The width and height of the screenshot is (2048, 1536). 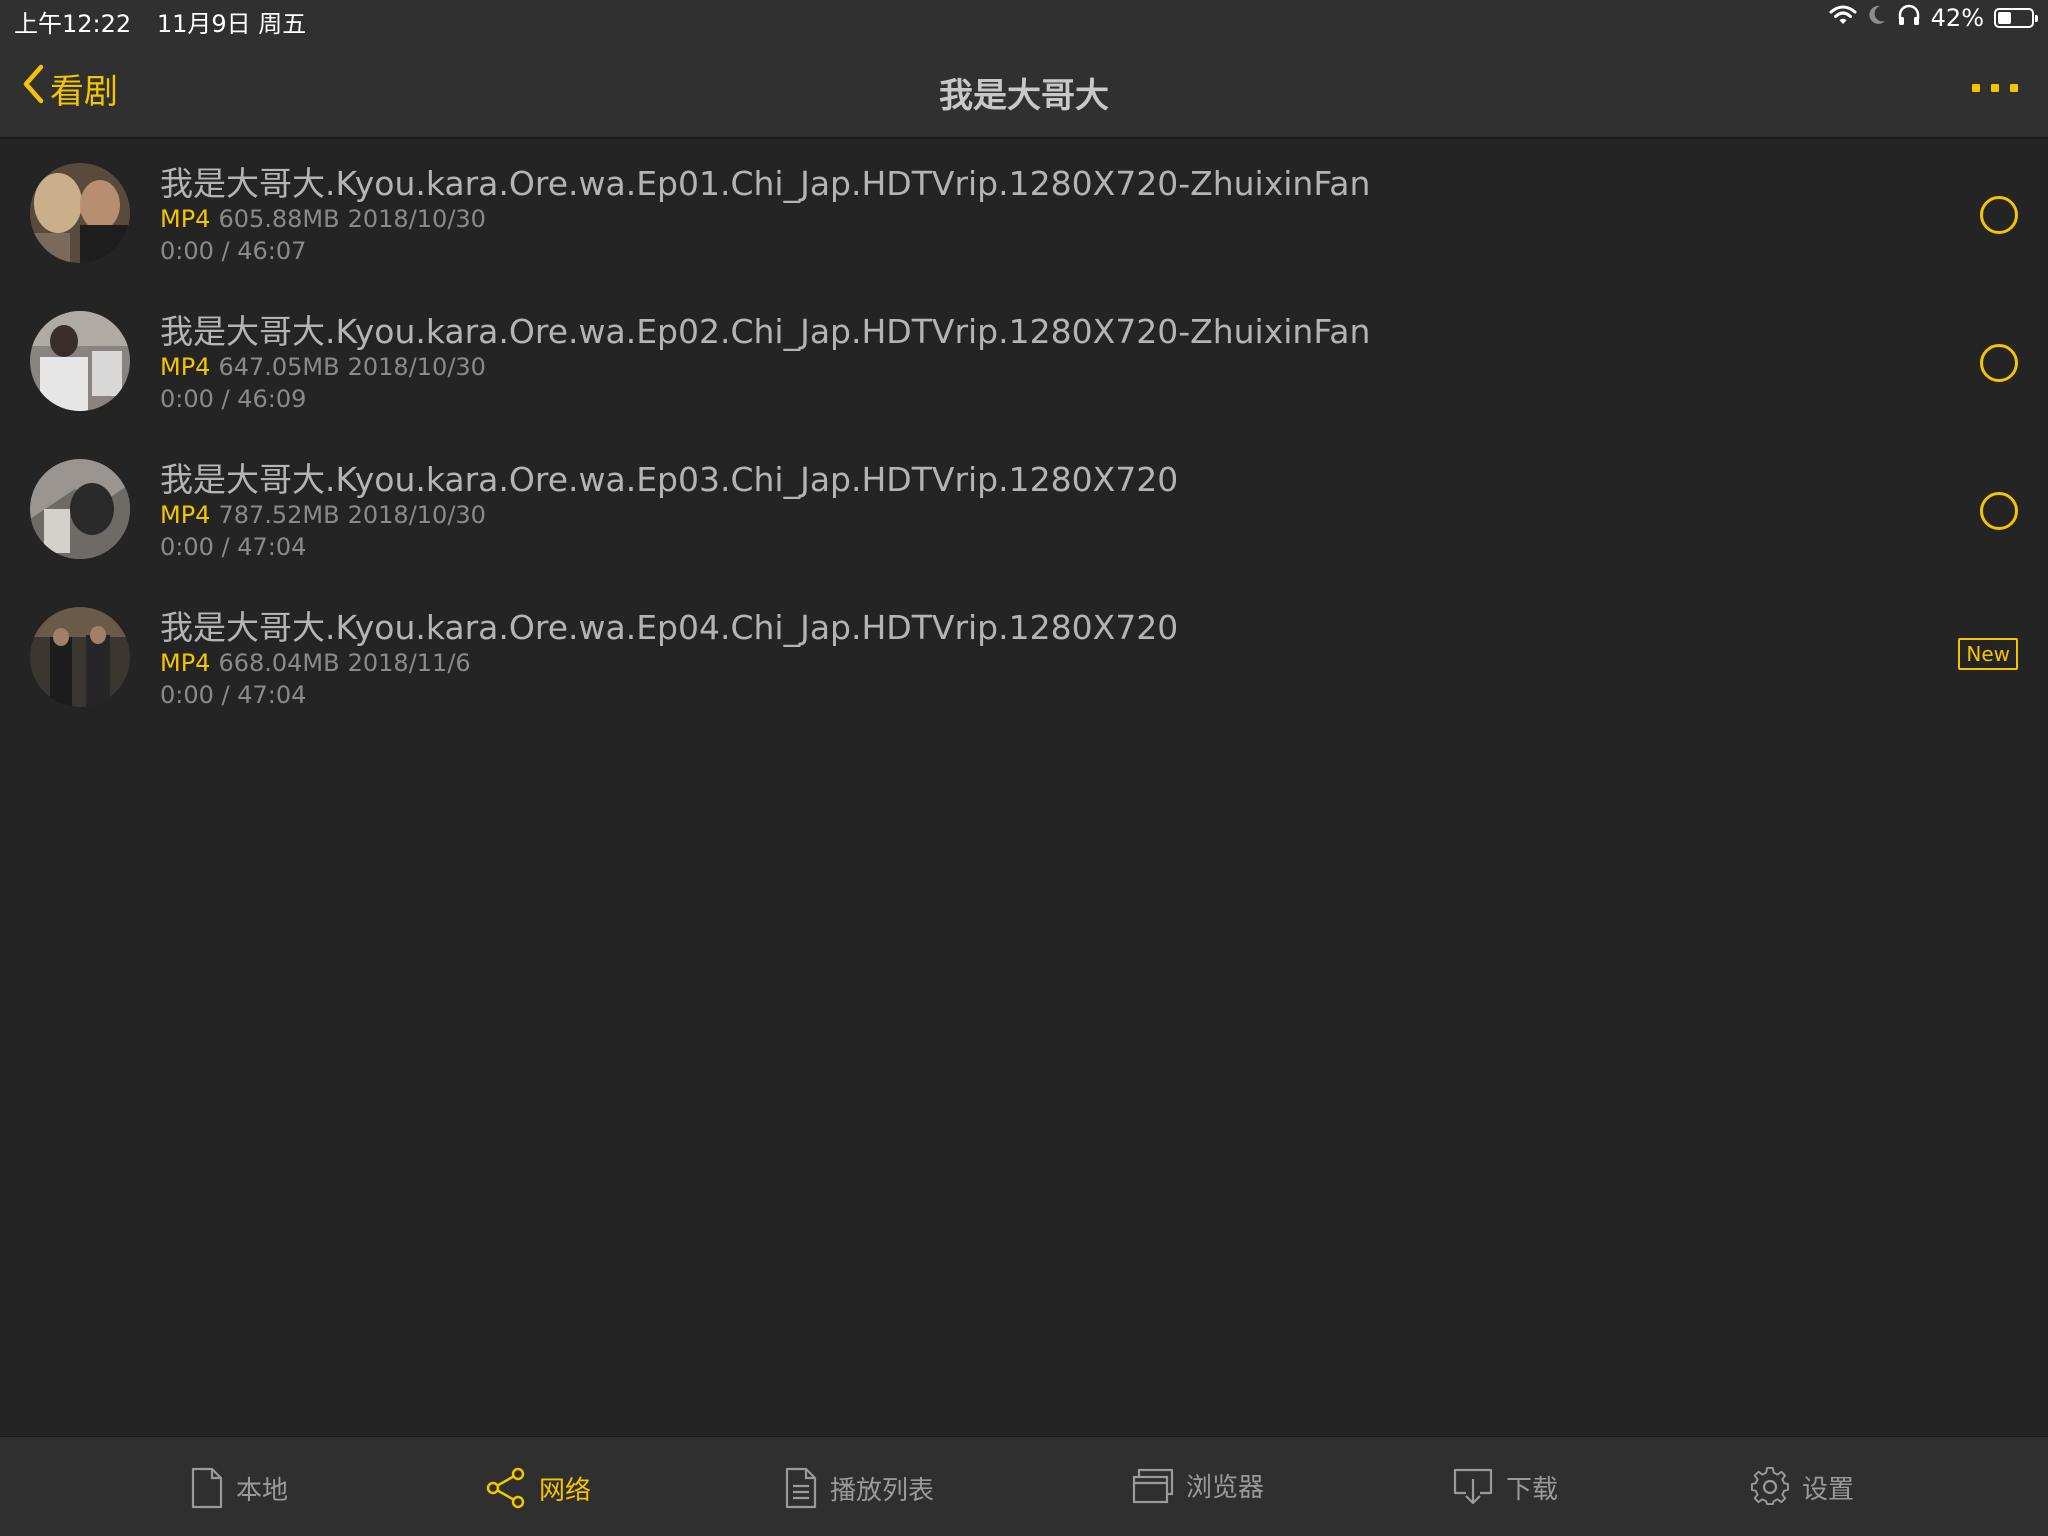 What do you see at coordinates (565, 1490) in the screenshot?
I see `tab-label: 网络` at bounding box center [565, 1490].